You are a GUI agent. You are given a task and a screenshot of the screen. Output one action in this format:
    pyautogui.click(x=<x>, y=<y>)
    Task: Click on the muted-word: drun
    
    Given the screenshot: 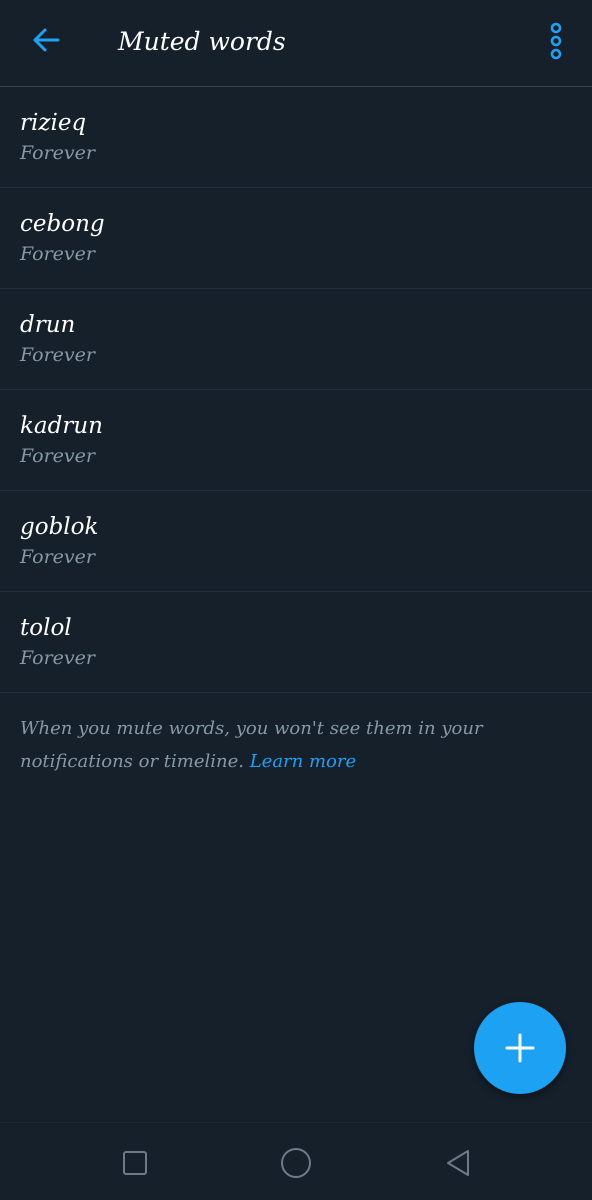 What is the action you would take?
    pyautogui.click(x=48, y=325)
    